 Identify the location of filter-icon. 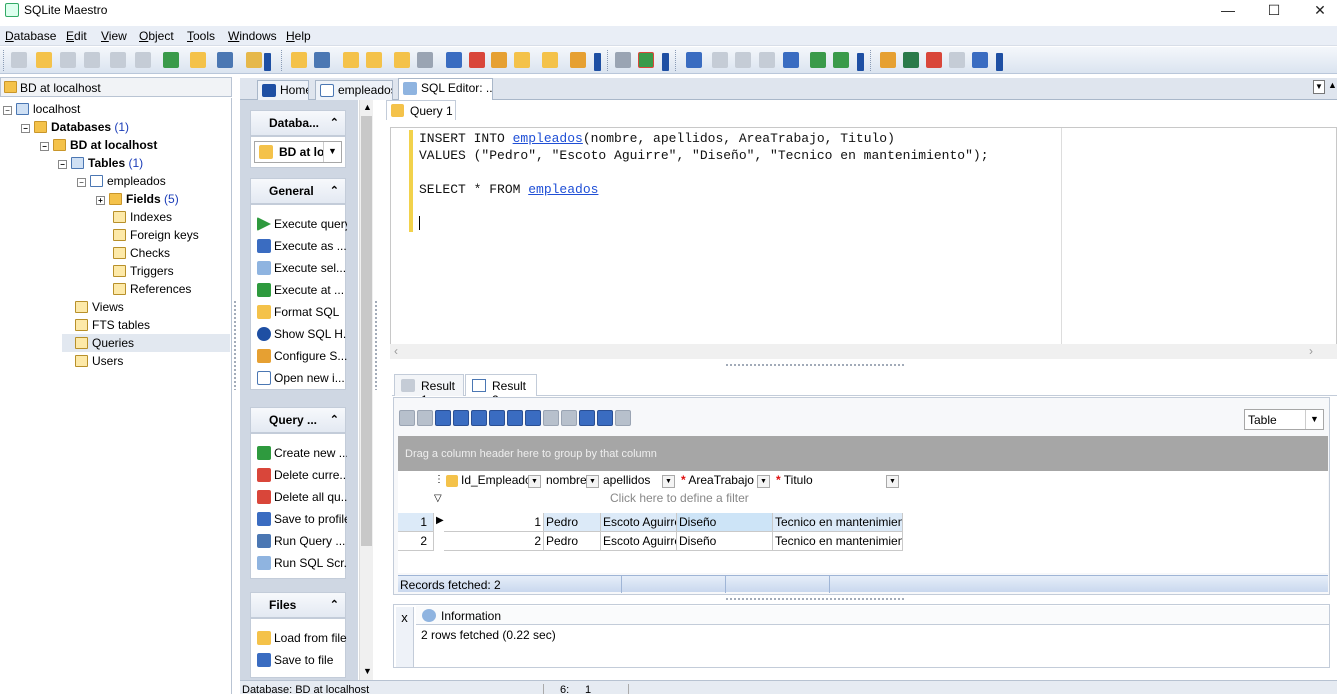
(623, 60).